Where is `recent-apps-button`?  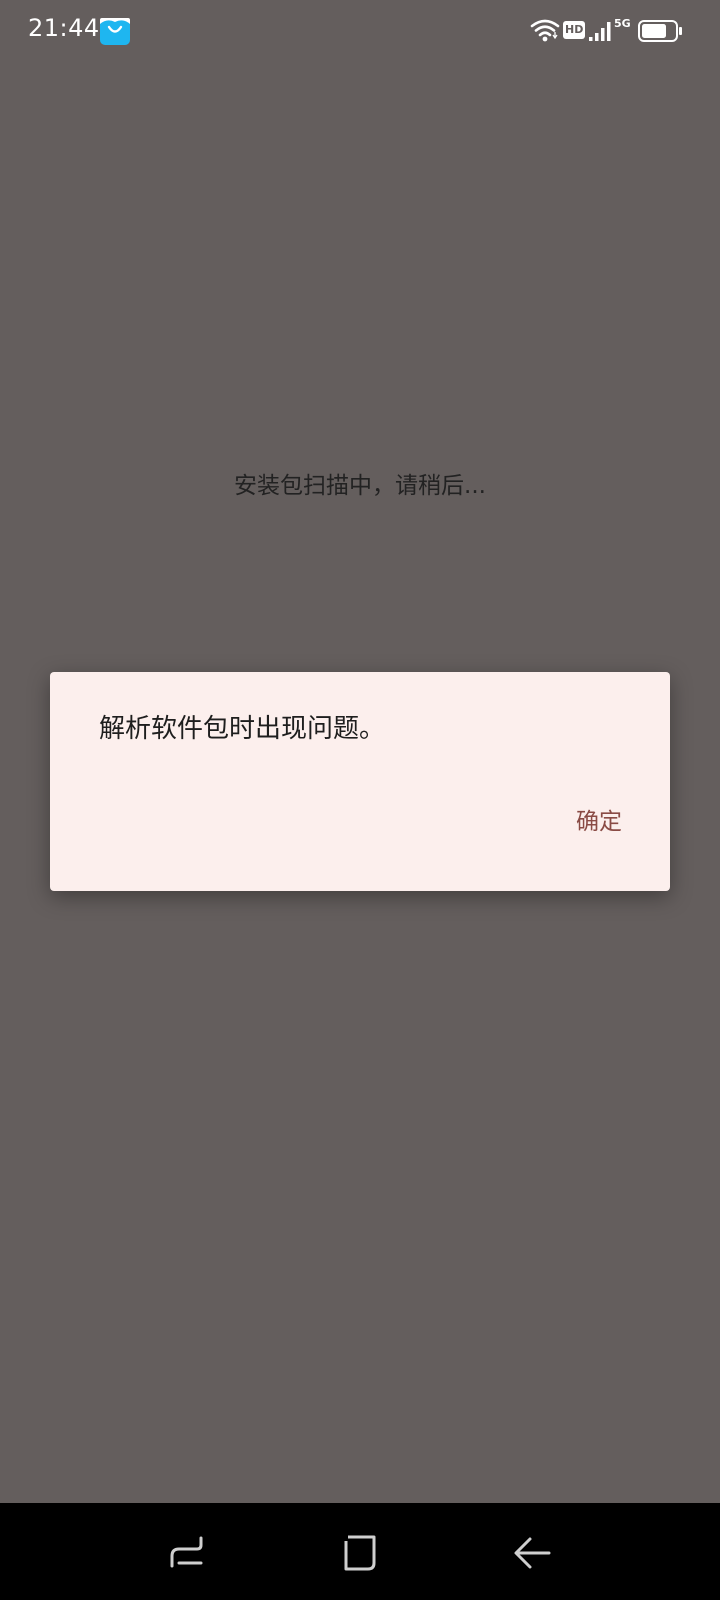 recent-apps-button is located at coordinates (187, 1553).